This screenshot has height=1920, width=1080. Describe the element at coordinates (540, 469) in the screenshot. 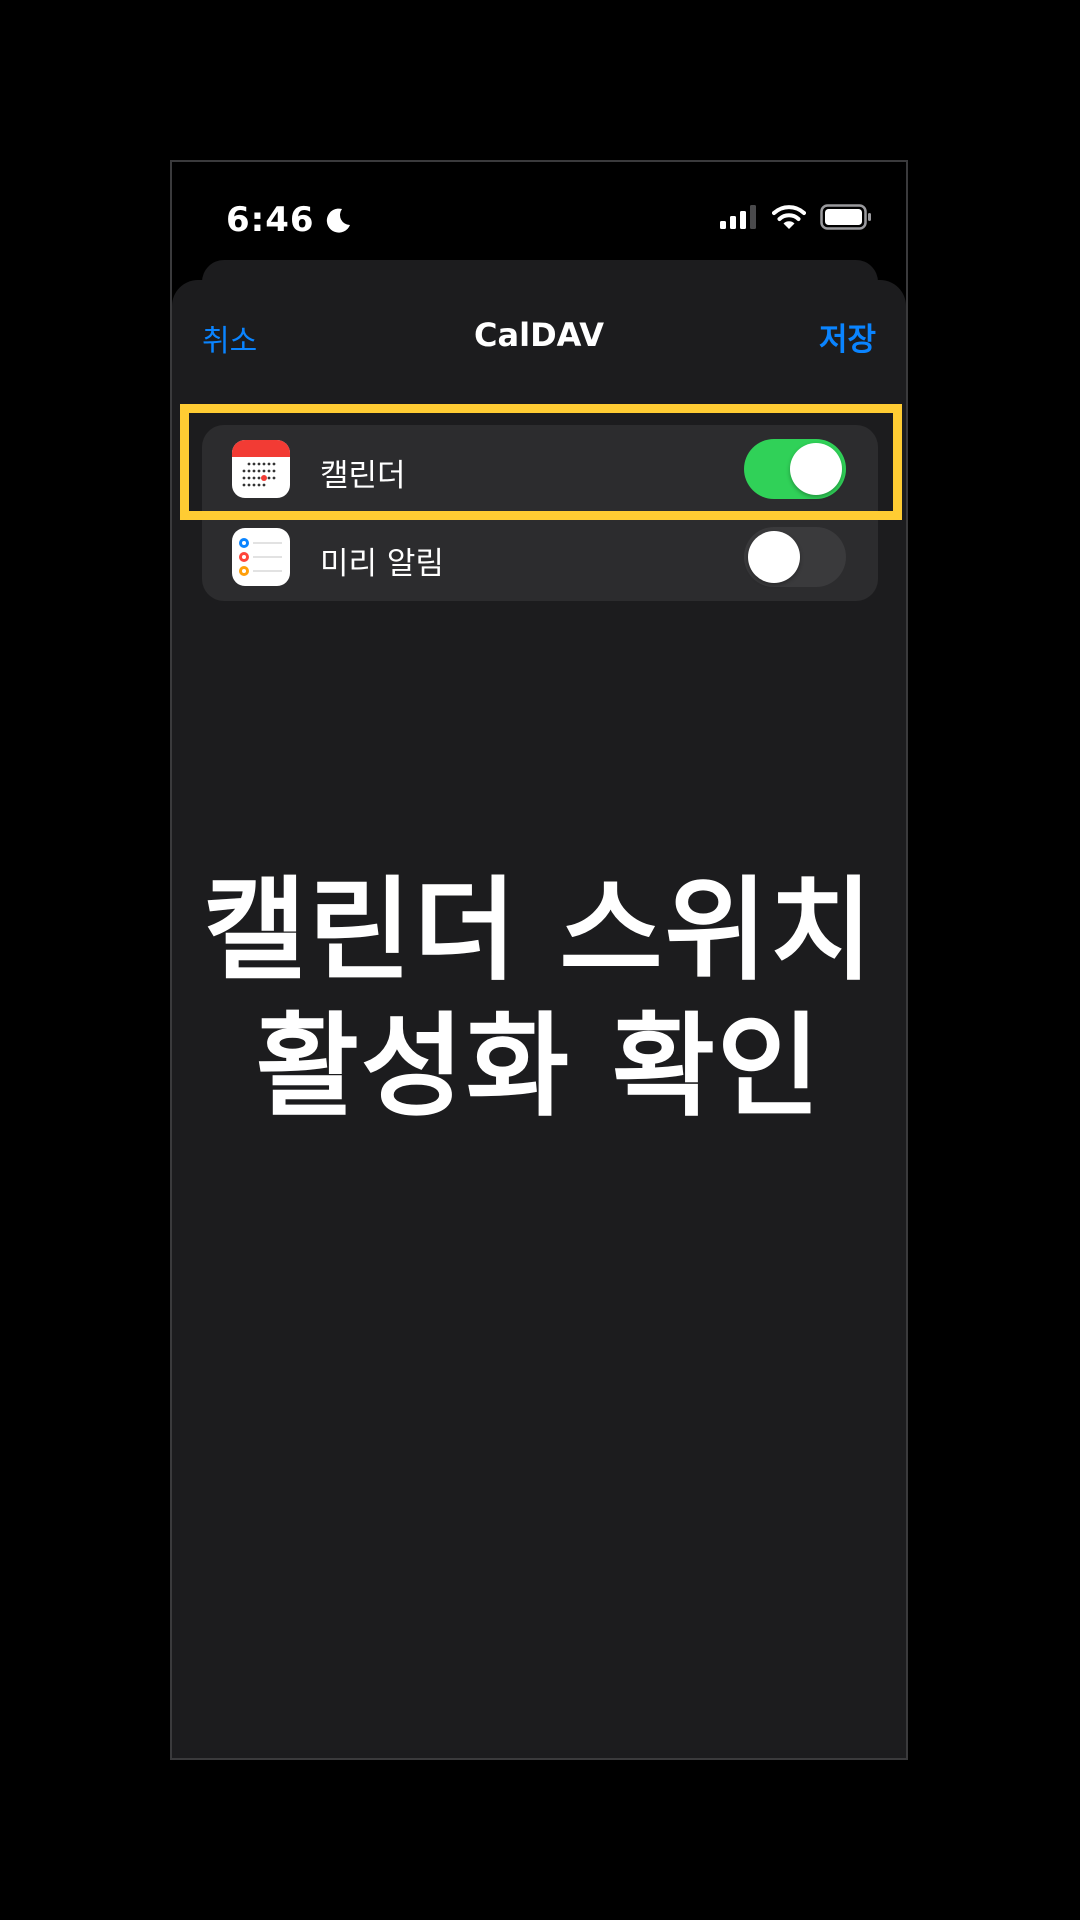

I see `calendar-row: 캘린더` at that location.